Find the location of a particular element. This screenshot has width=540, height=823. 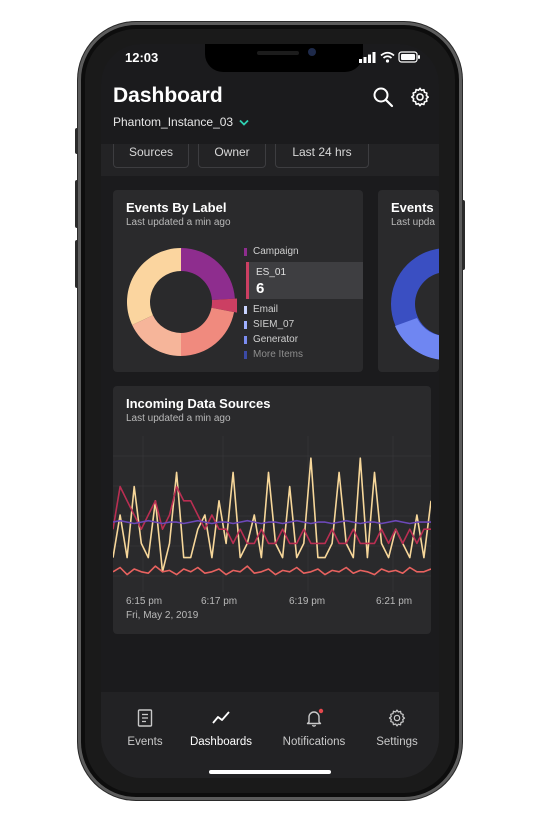

card-title: Events is located at coordinates (412, 207).